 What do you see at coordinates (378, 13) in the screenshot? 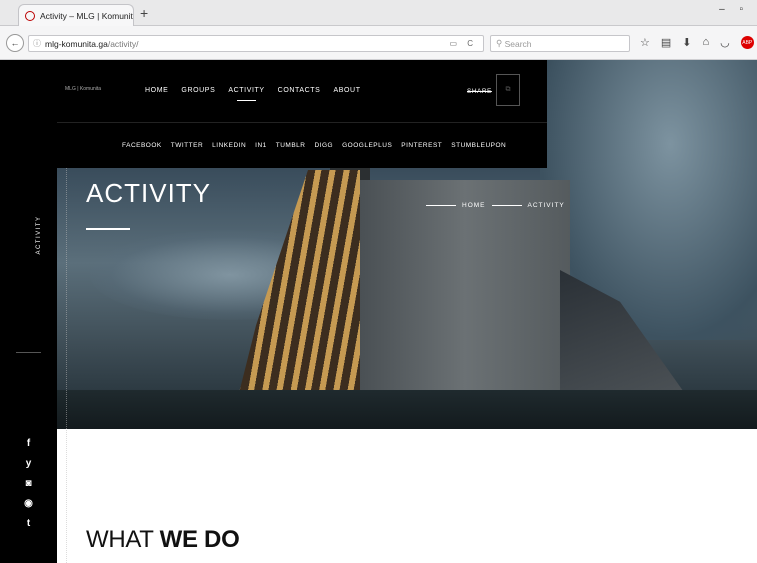
I see `tab-bar: Activity – MLG | Komunita × + – ▫` at bounding box center [378, 13].